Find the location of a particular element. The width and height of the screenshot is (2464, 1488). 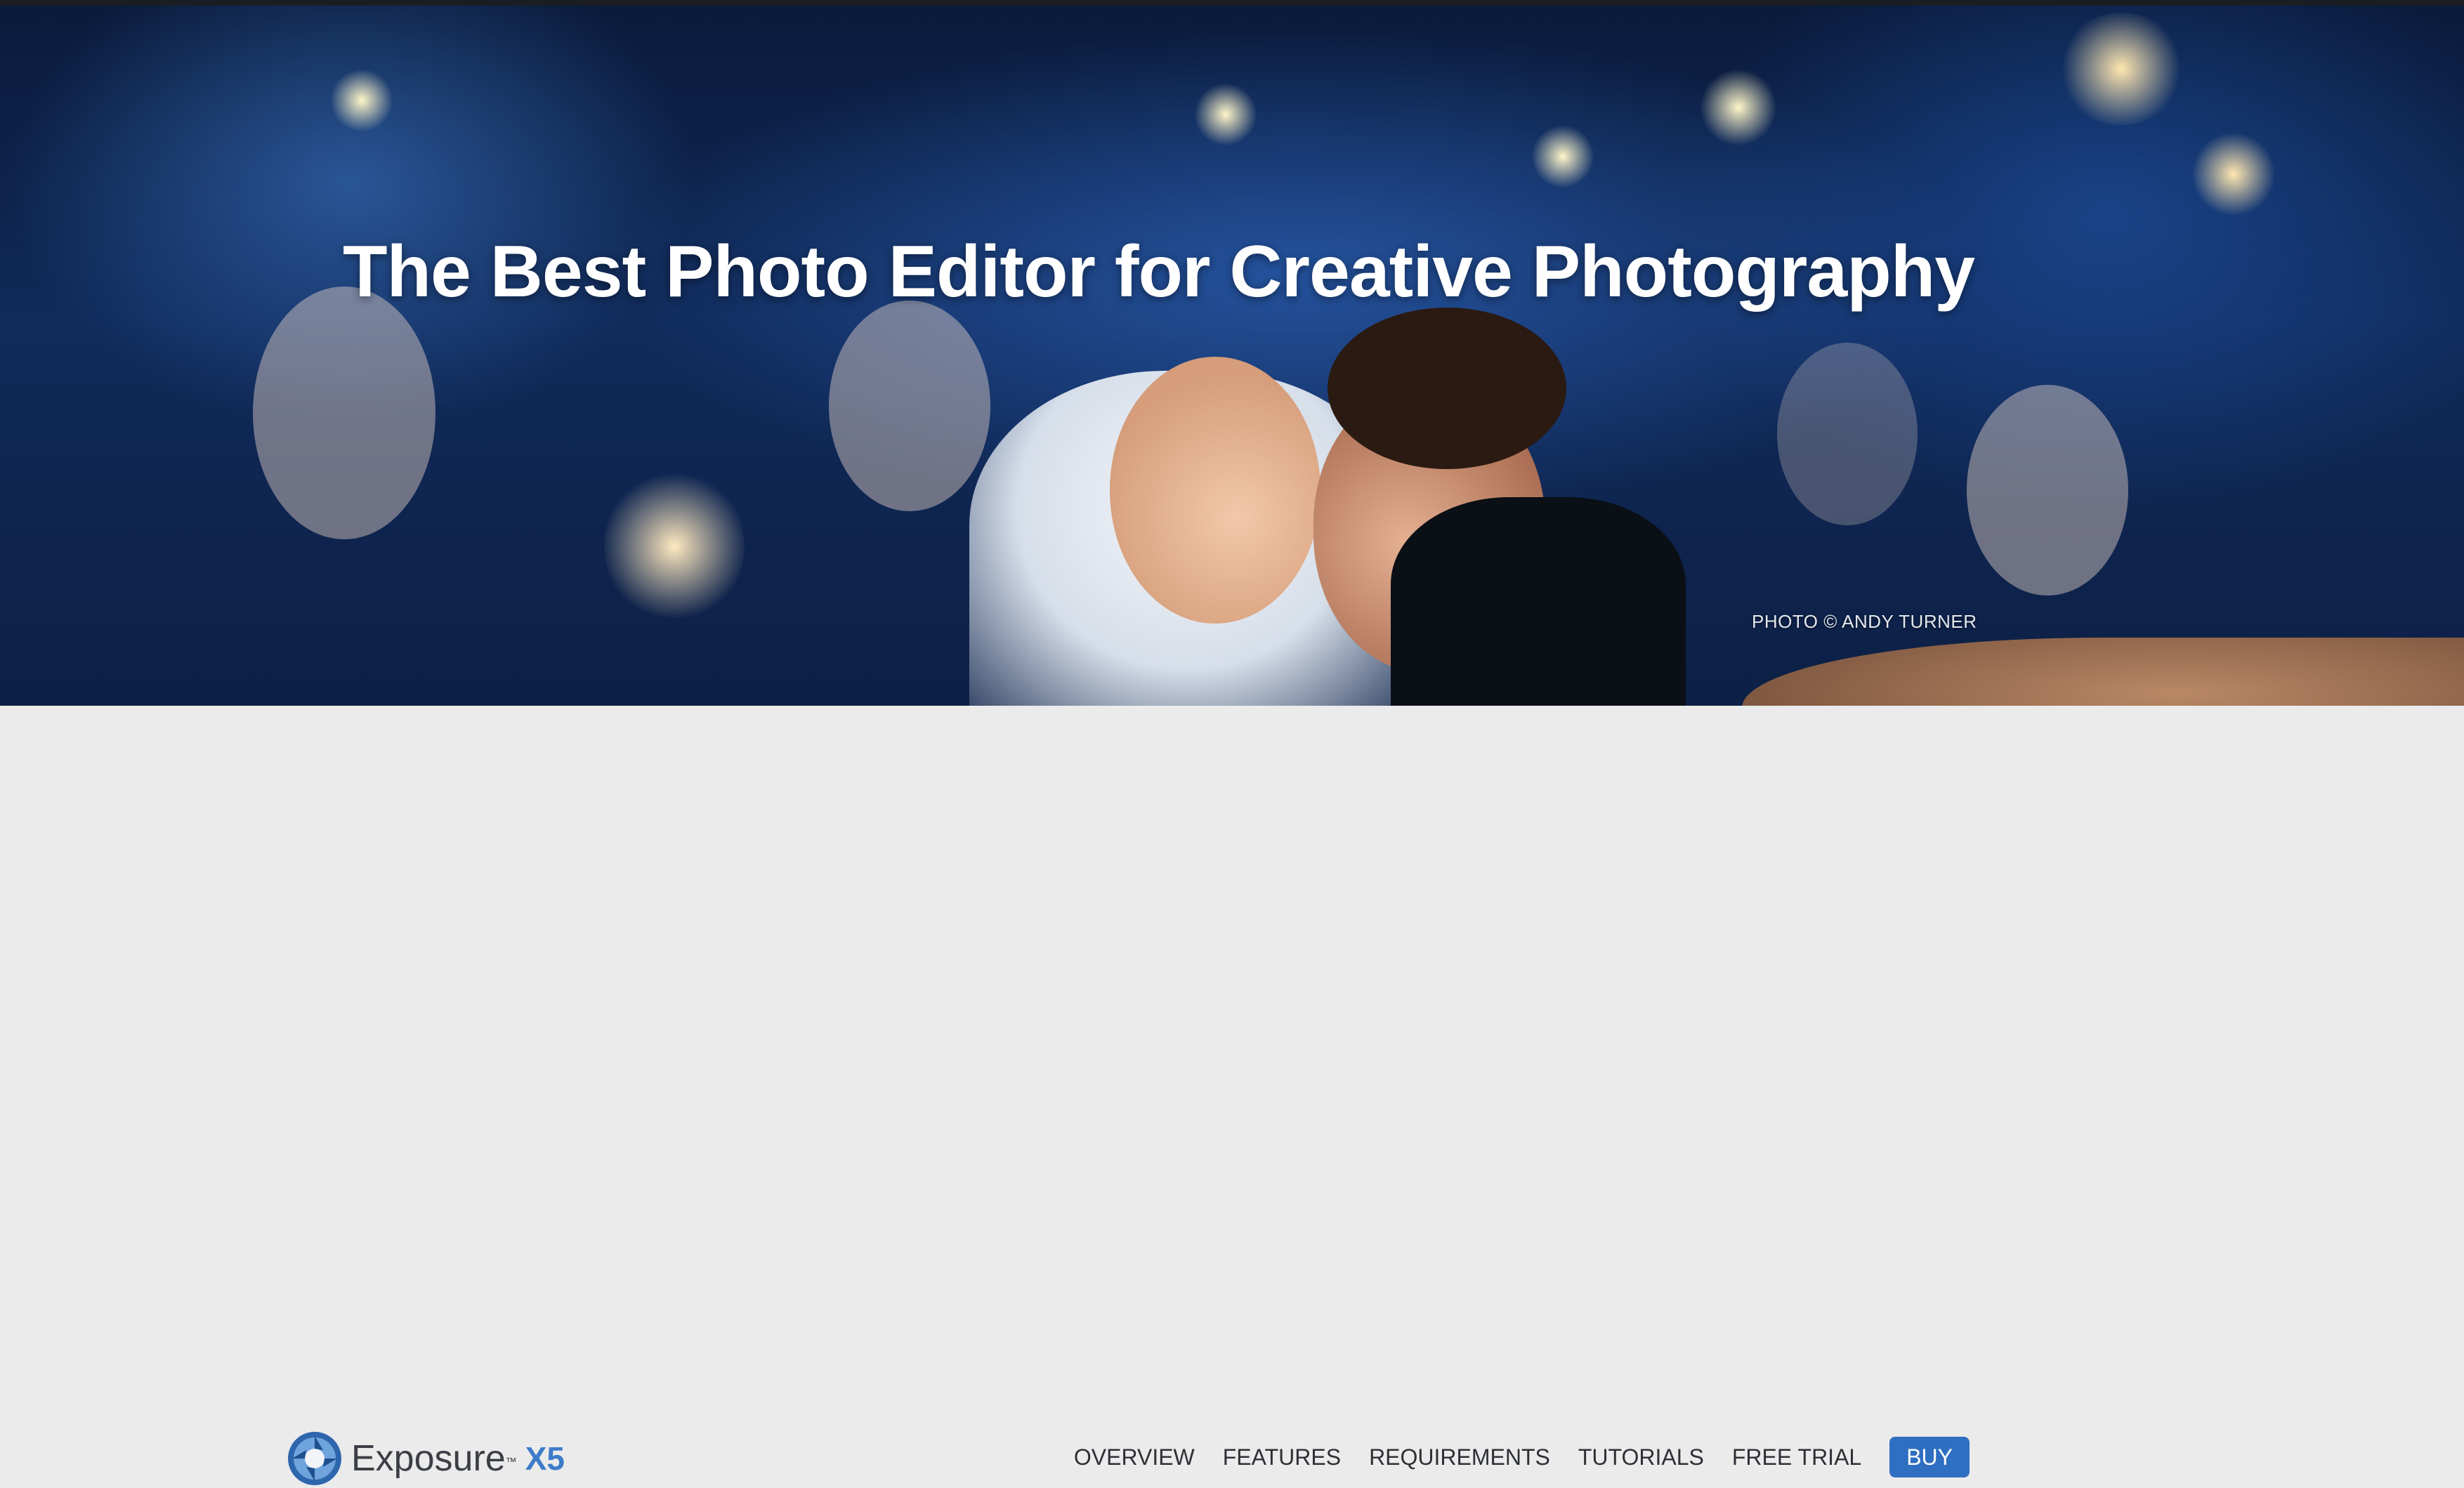

top-border is located at coordinates (1232, 3).